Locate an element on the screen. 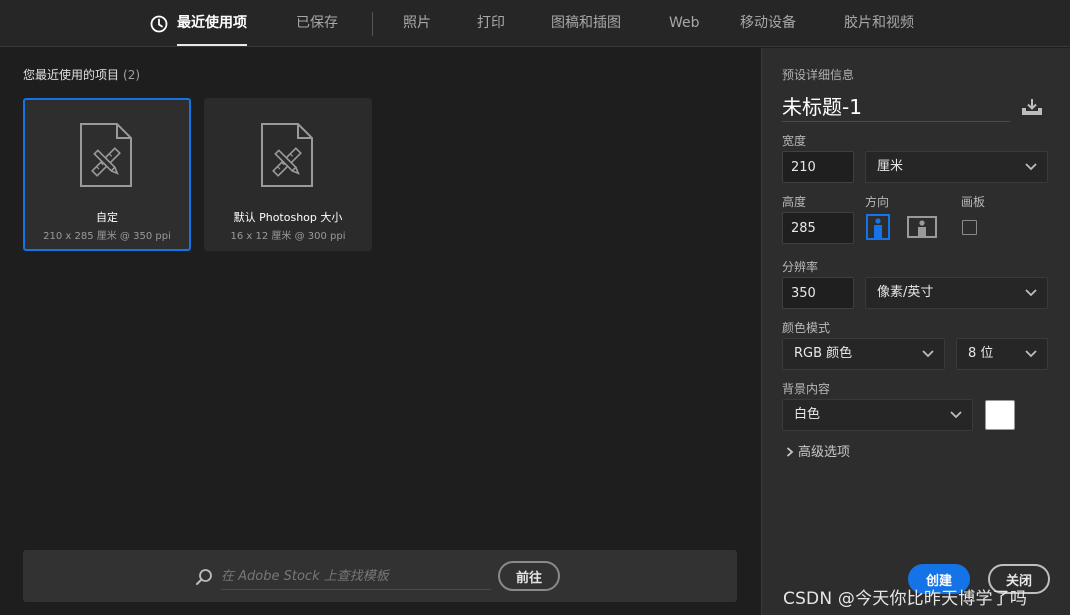 The image size is (1070, 615). bit-depth-select: 8 位 is located at coordinates (1002, 354).